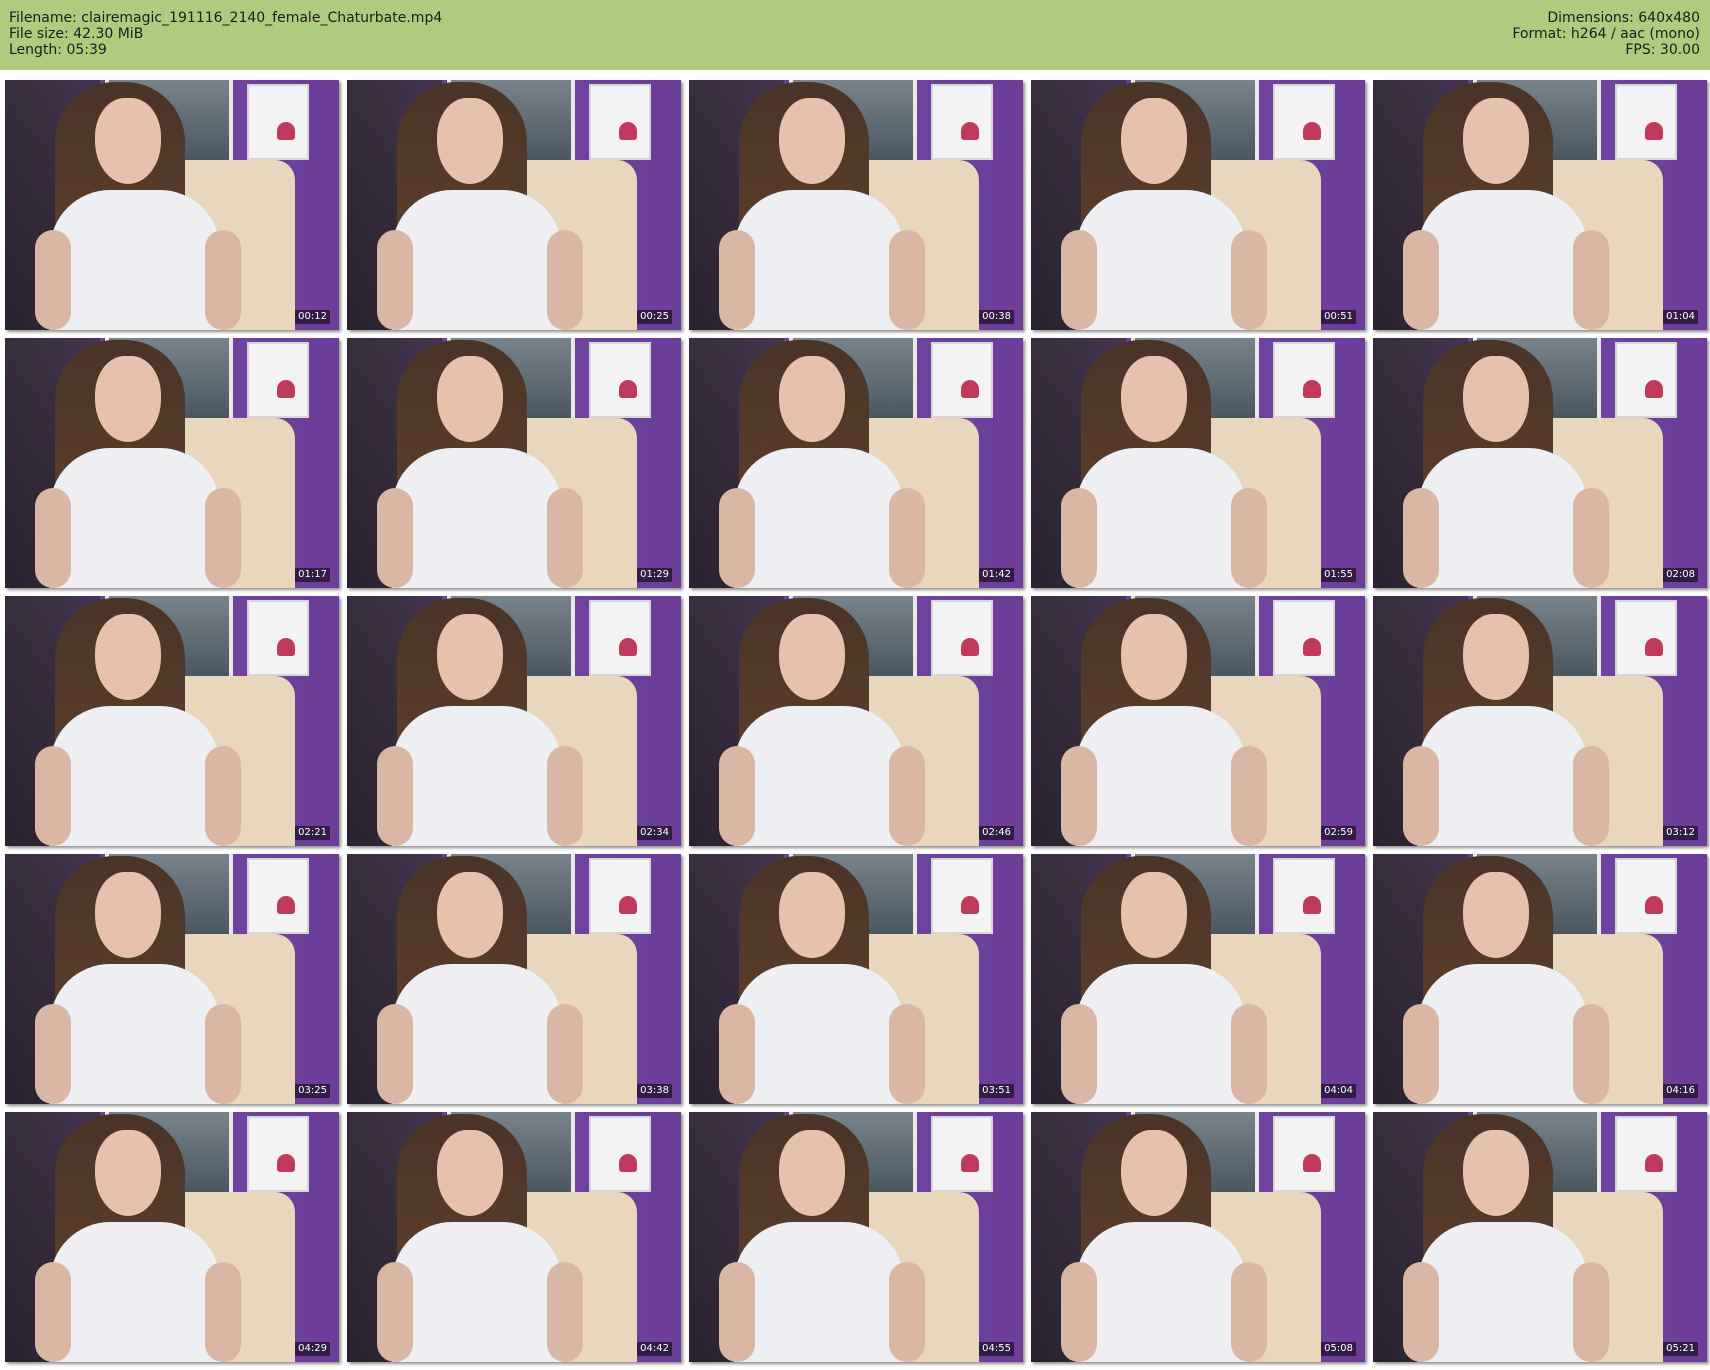  I want to click on video-thumbnail: 03:38, so click(514, 979).